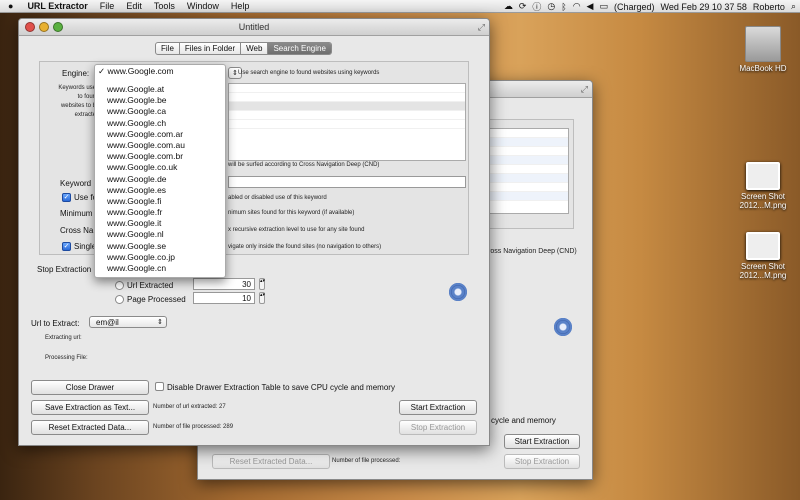  I want to click on info-icon: ⓘ, so click(536, 6).